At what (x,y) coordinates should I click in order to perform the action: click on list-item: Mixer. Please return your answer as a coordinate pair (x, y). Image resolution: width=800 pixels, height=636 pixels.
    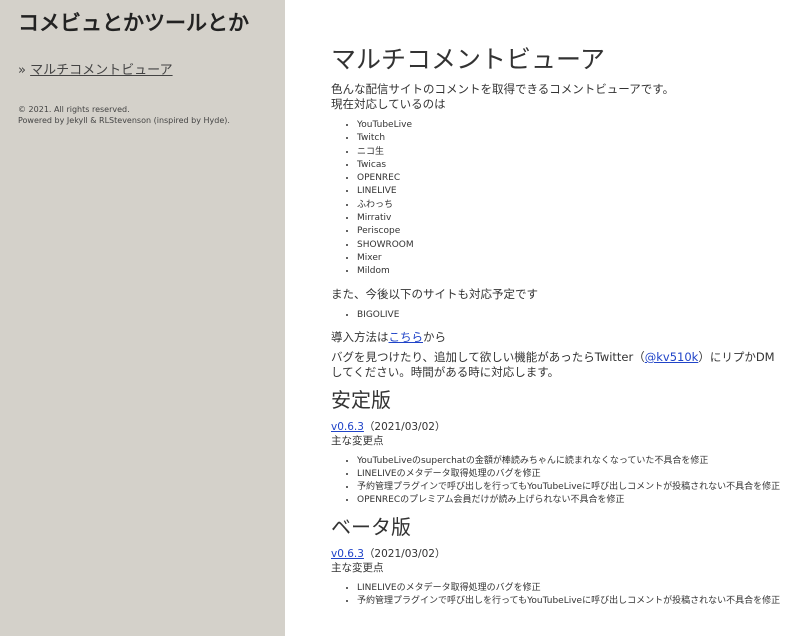
    Looking at the image, I should click on (571, 258).